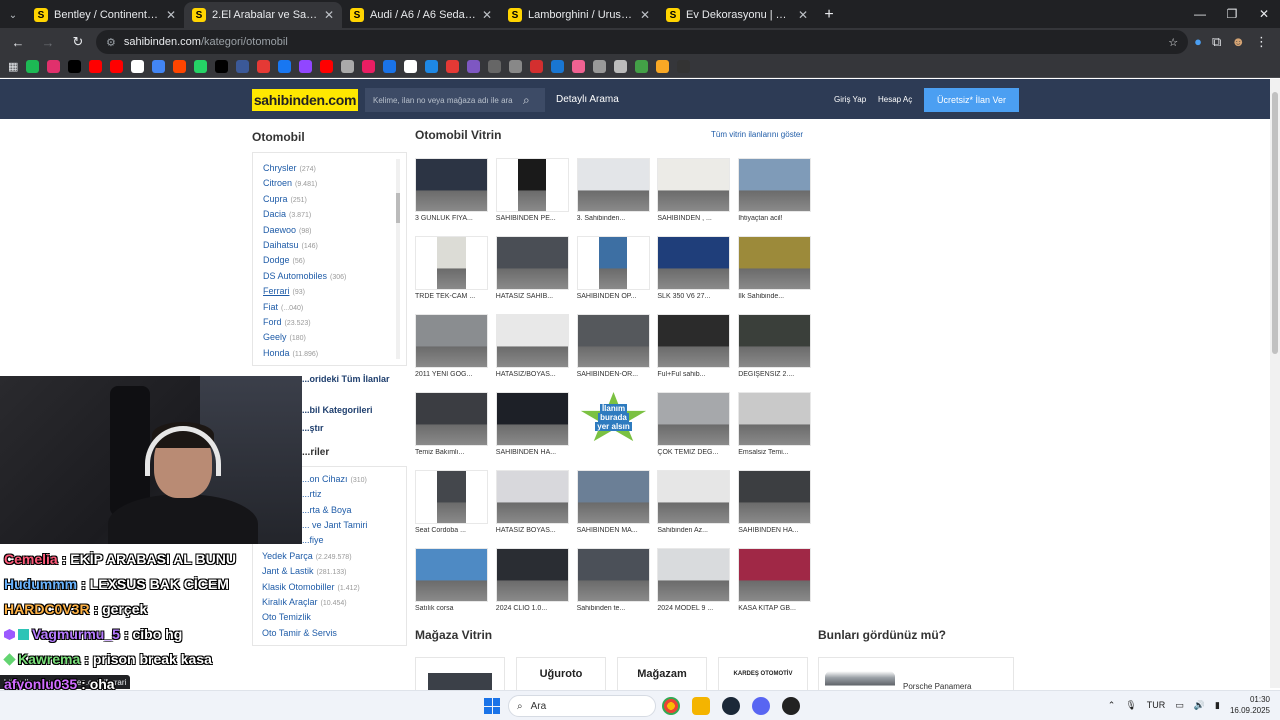 This screenshot has height=720, width=1280. I want to click on browser-tab: S Lamborghini / Urus / 4.0 / GRAN... ✕, so click(579, 15).